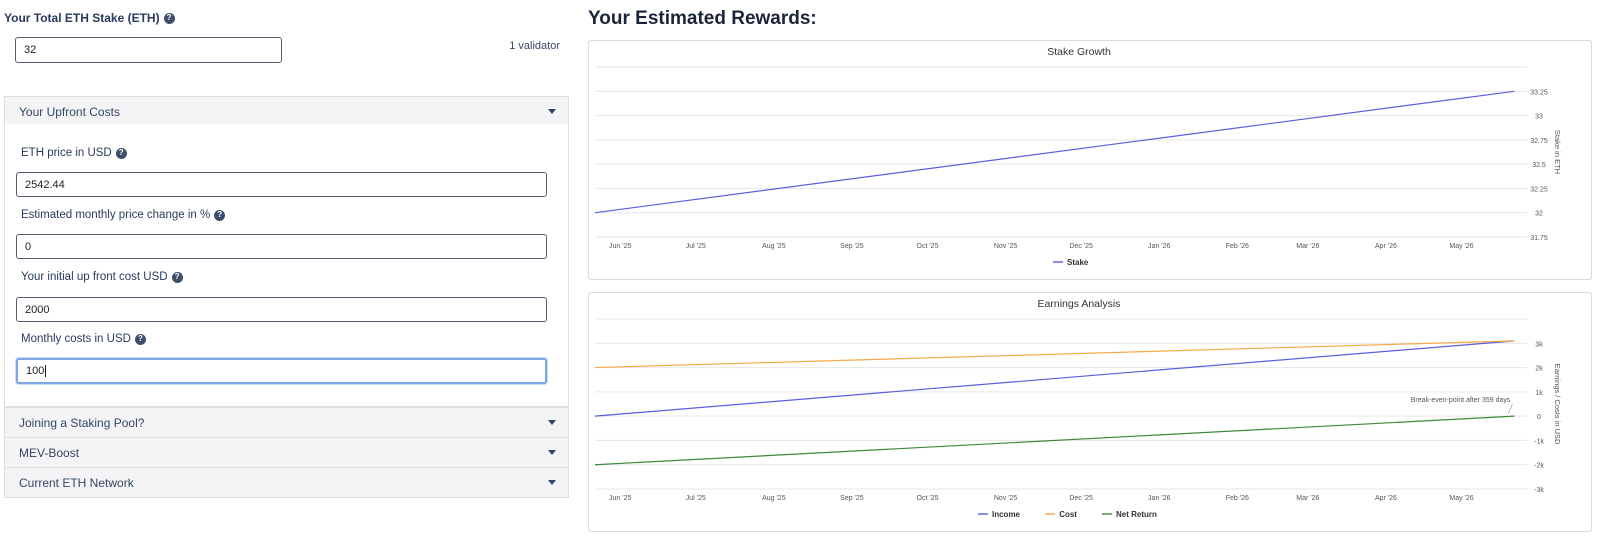 The height and width of the screenshot is (550, 1600). I want to click on y-tick-label: 1k, so click(1539, 393).